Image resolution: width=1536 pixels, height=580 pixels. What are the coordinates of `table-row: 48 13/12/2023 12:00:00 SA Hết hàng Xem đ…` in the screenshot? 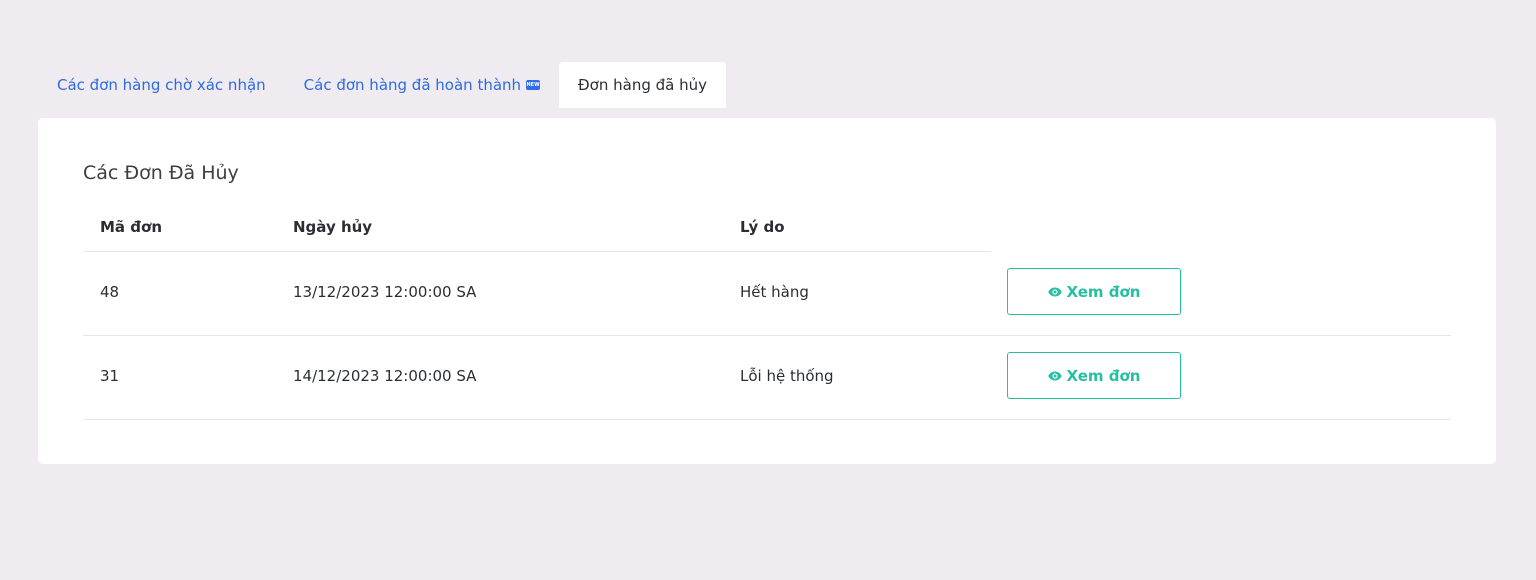 It's located at (767, 294).